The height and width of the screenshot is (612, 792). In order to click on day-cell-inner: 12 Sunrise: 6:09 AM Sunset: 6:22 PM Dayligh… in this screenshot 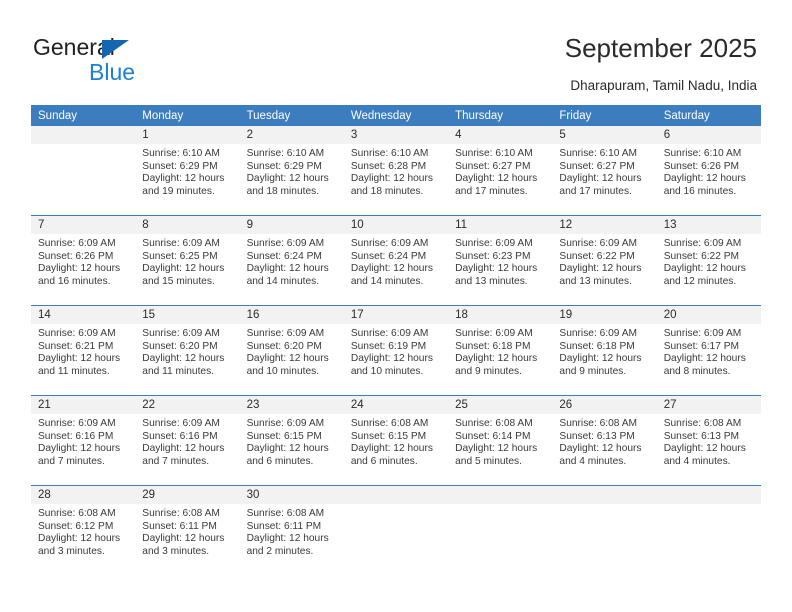, I will do `click(604, 260)`.